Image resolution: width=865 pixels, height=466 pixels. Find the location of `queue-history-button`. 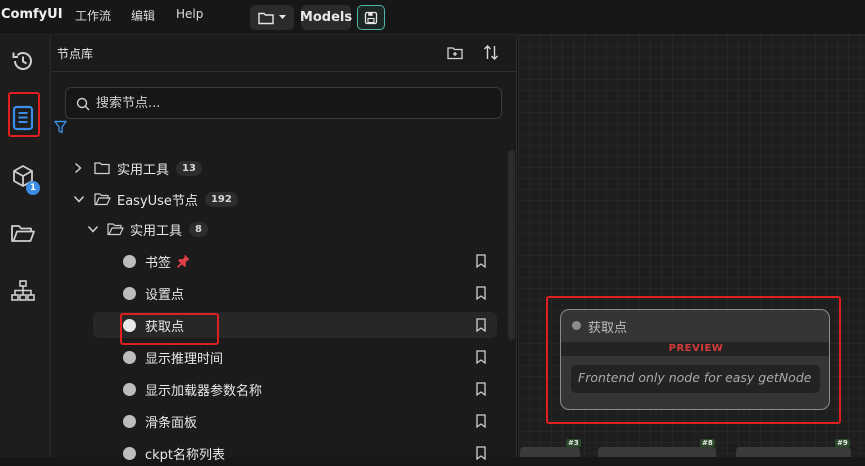

queue-history-button is located at coordinates (23, 61).